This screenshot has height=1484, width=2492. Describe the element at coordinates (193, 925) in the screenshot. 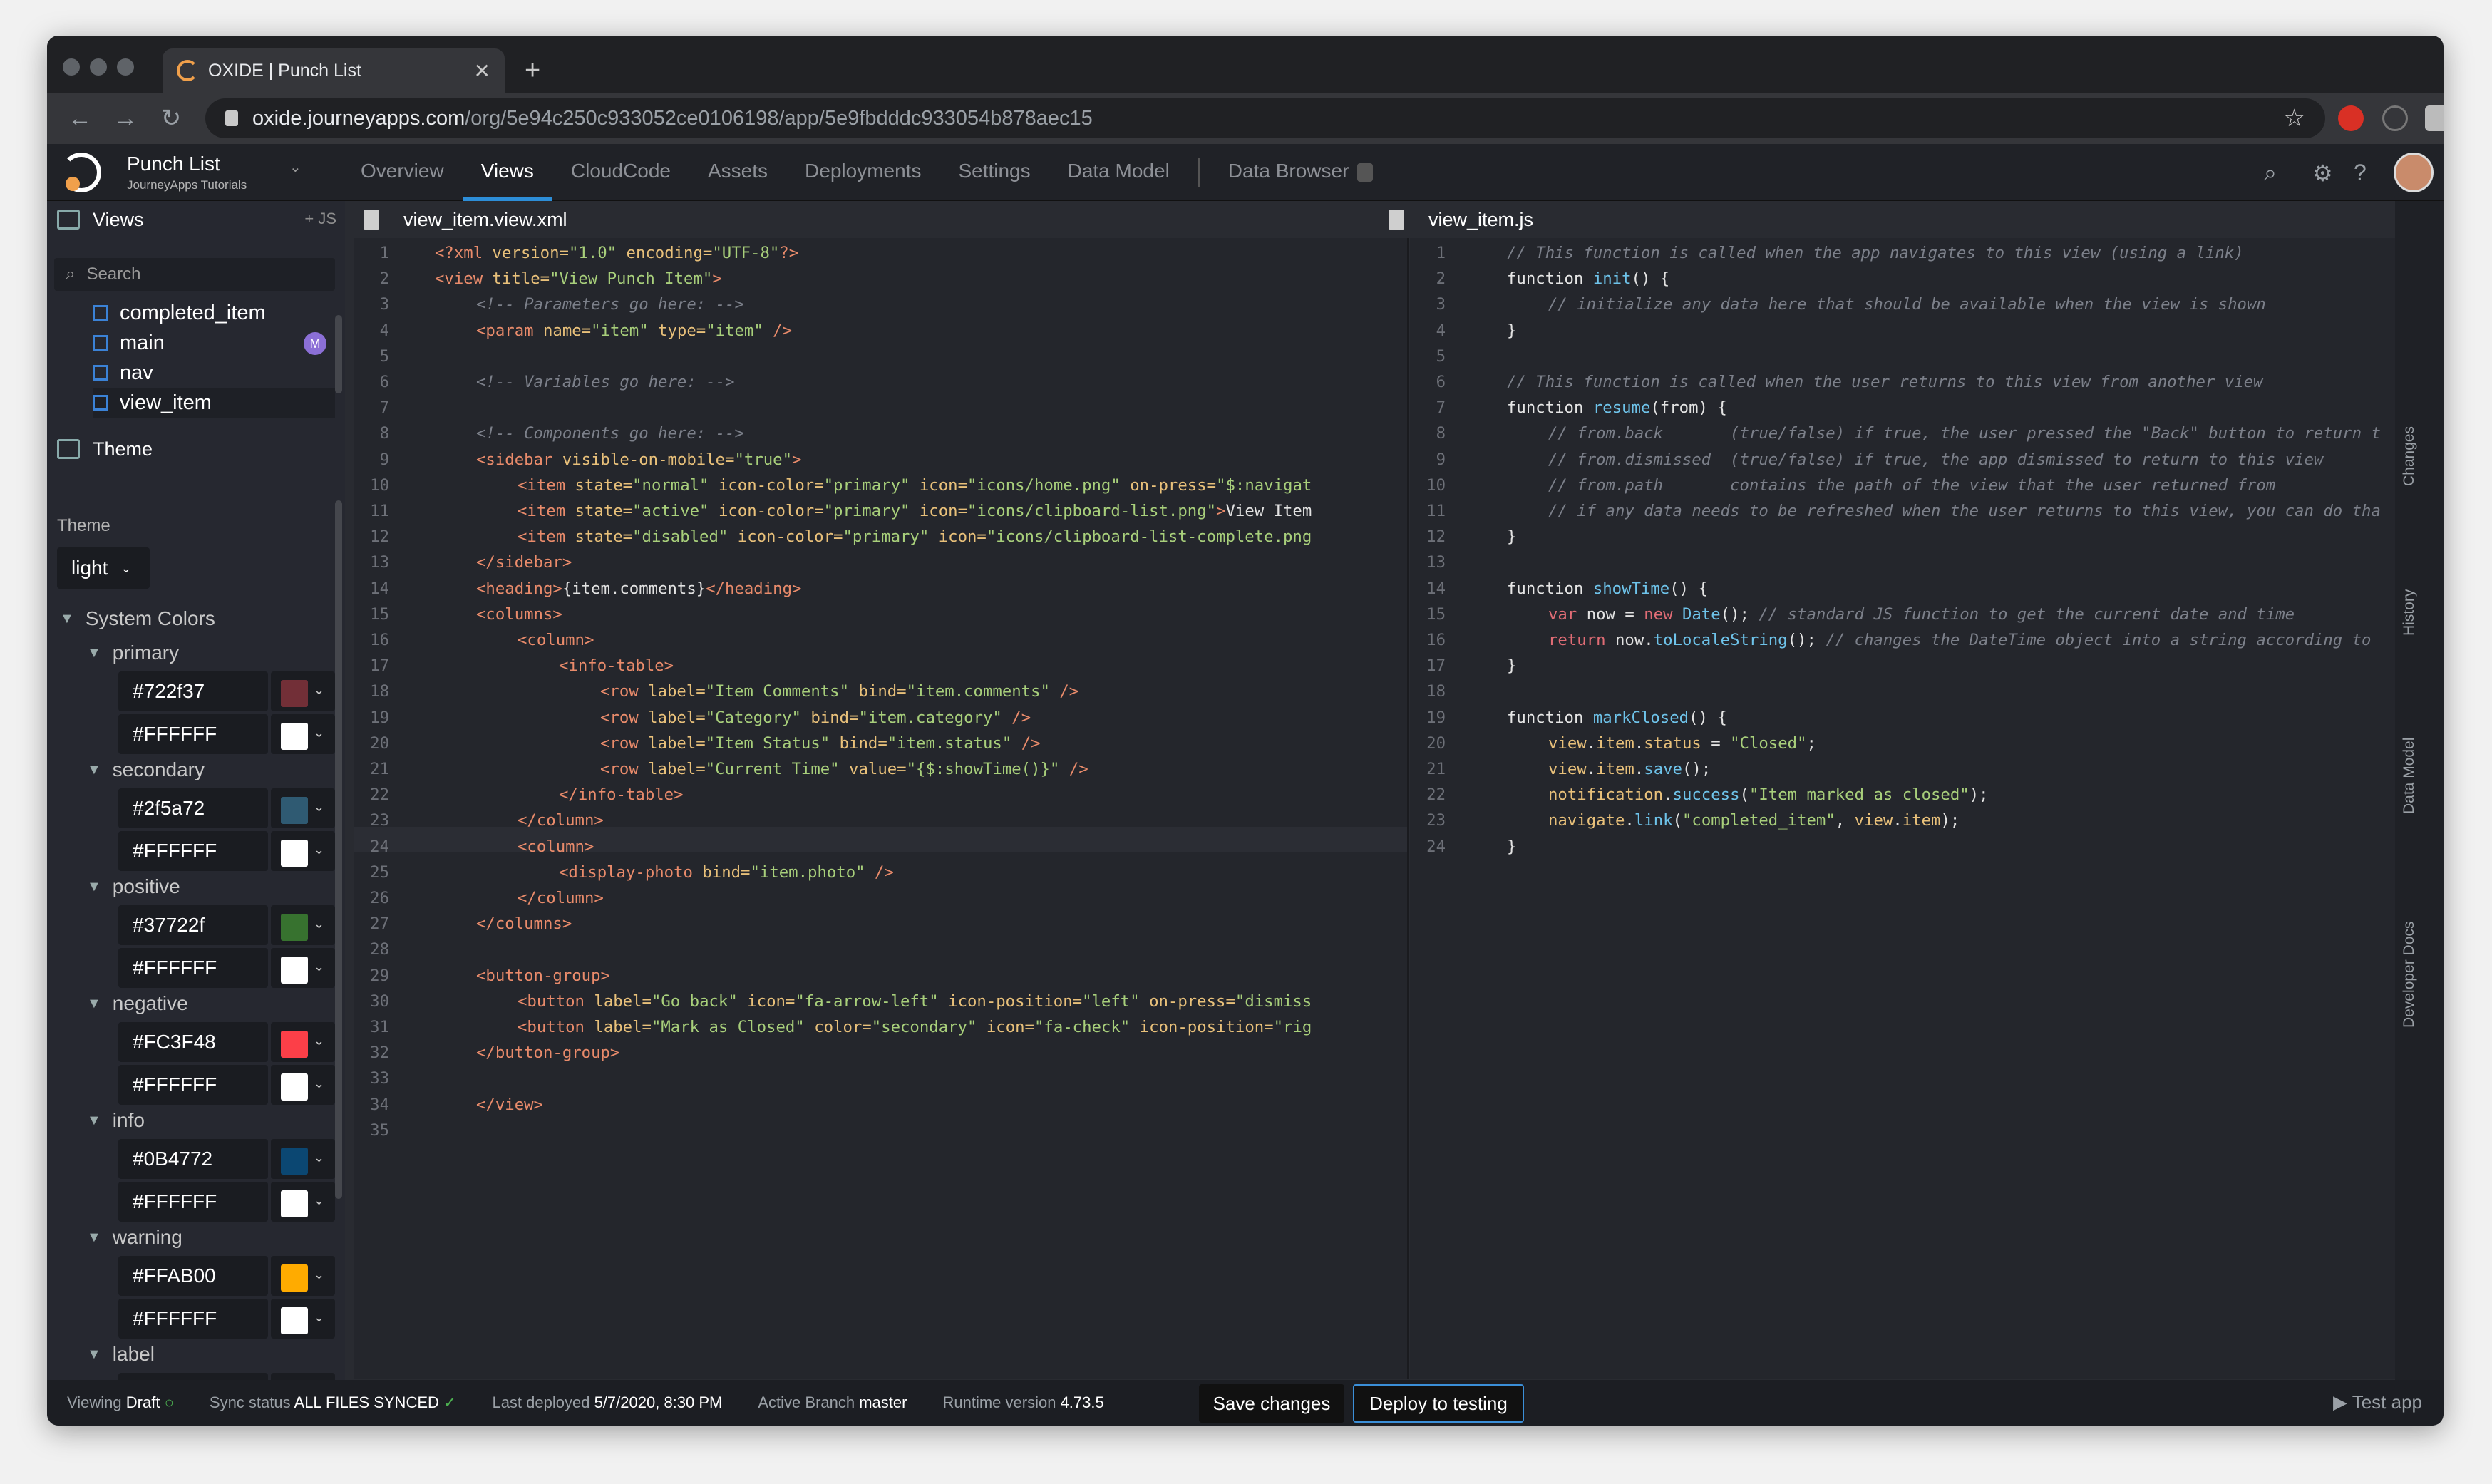

I see `color-hex-input: #37722f` at that location.